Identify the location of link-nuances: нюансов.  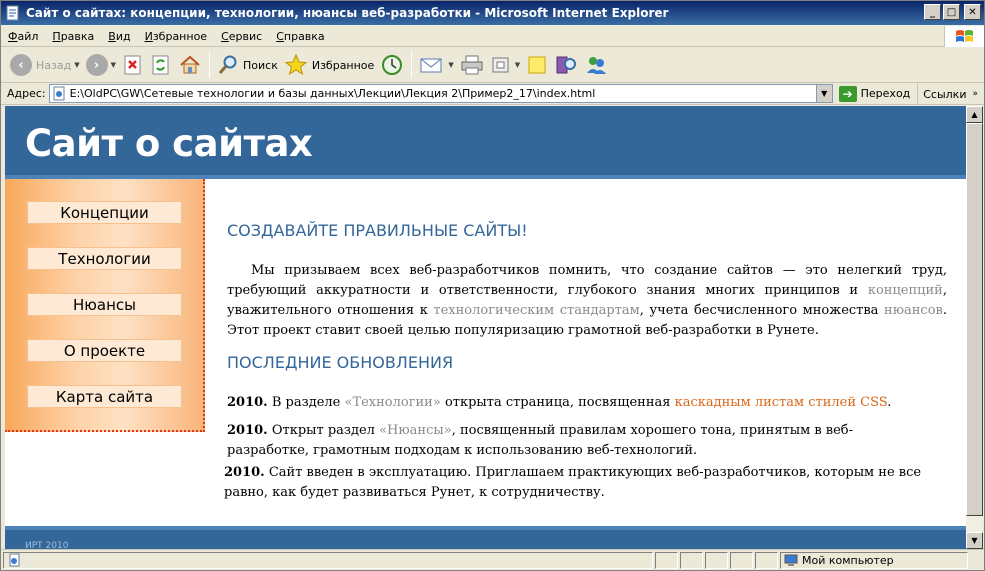
(913, 310).